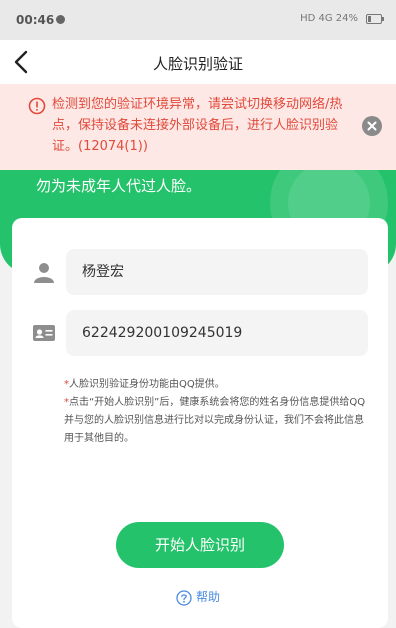 The height and width of the screenshot is (628, 396). What do you see at coordinates (184, 597) in the screenshot?
I see `question-circle-icon` at bounding box center [184, 597].